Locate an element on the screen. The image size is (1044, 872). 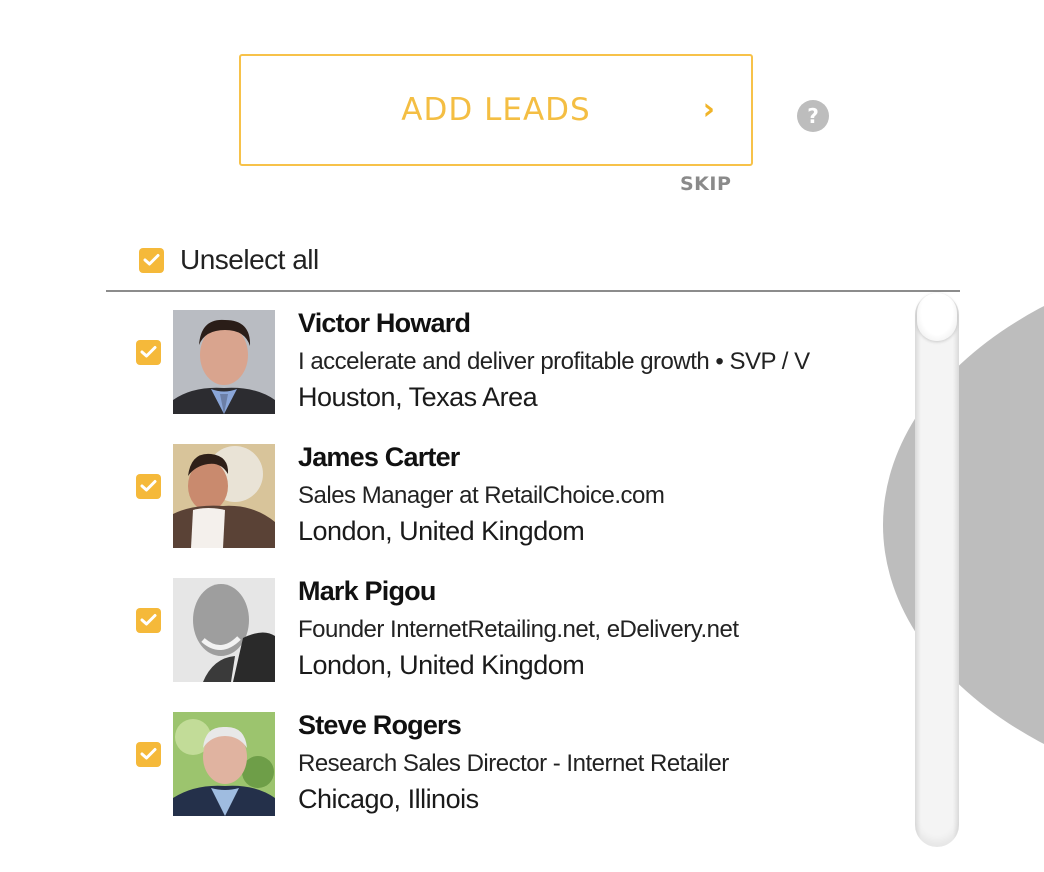
unselect-all-checkbox is located at coordinates (151, 260).